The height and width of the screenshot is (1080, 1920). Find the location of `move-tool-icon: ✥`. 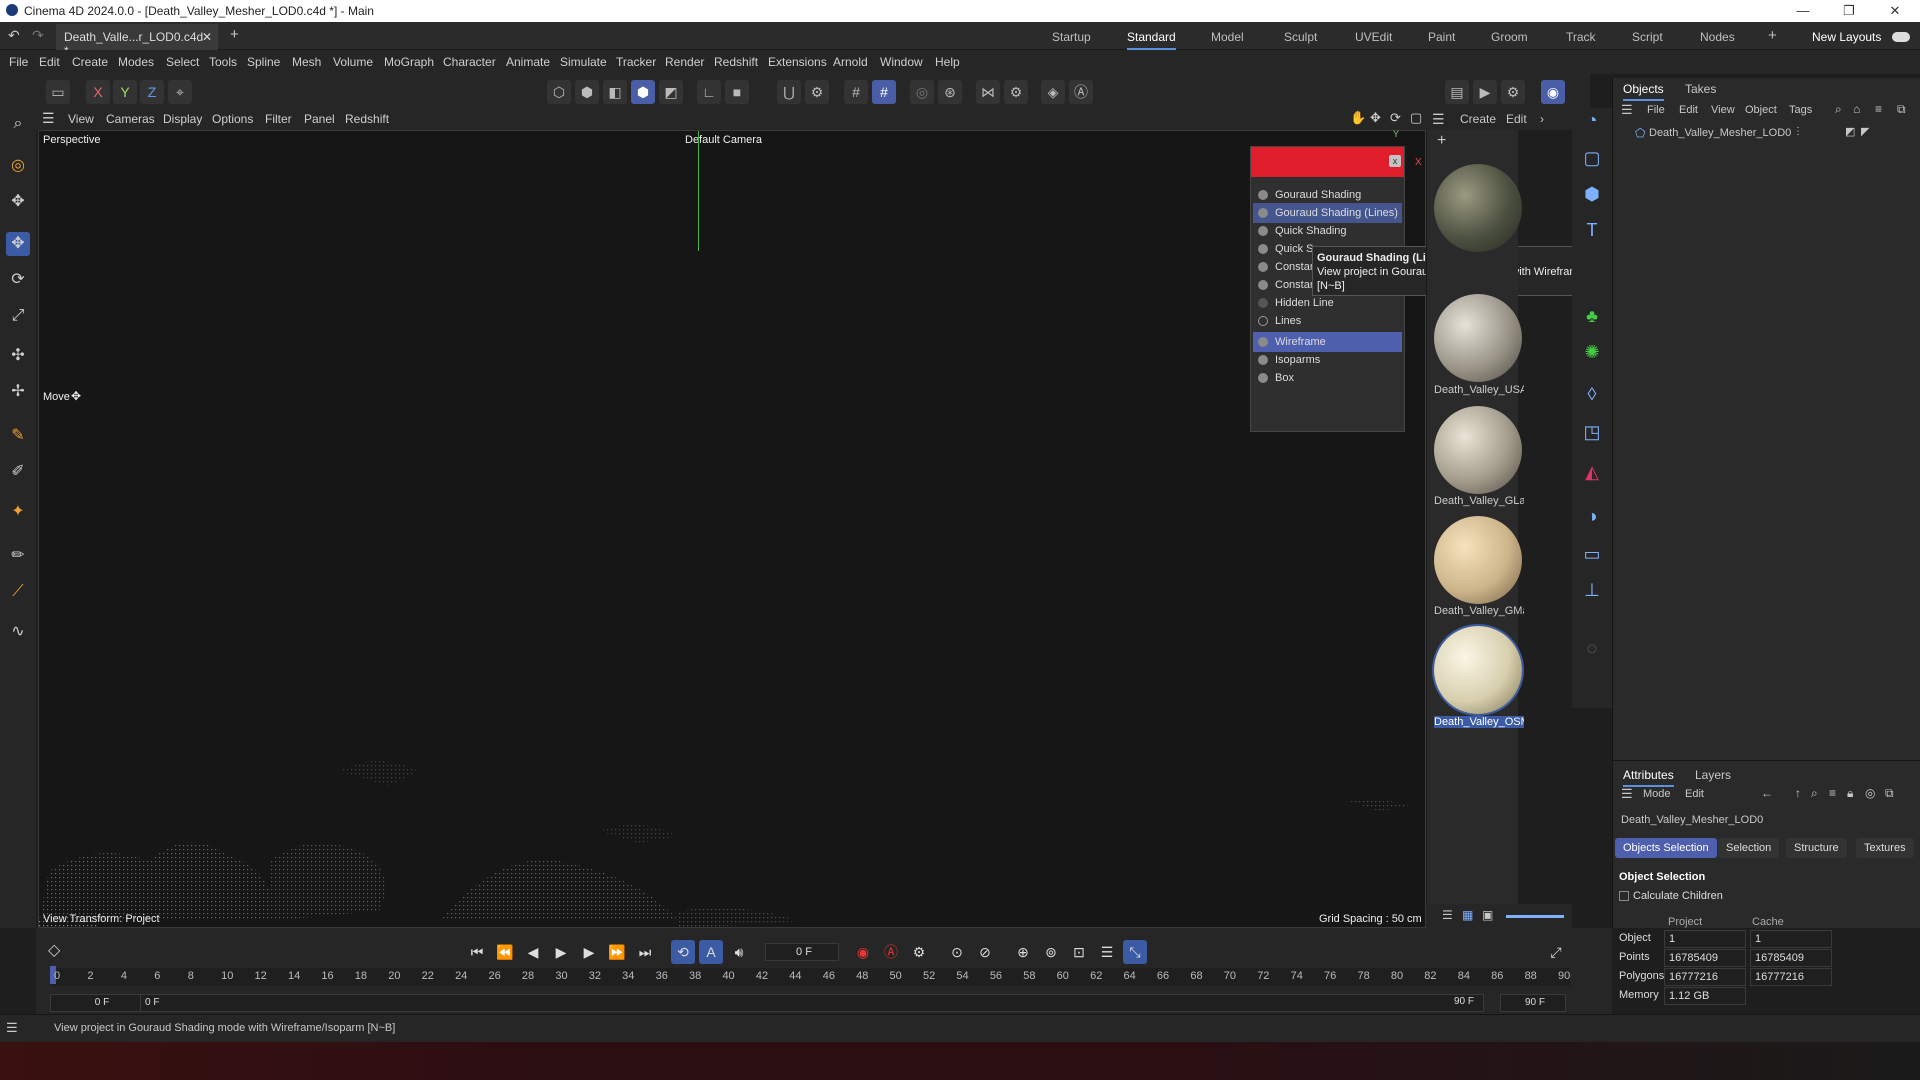

move-tool-icon: ✥ is located at coordinates (18, 244).